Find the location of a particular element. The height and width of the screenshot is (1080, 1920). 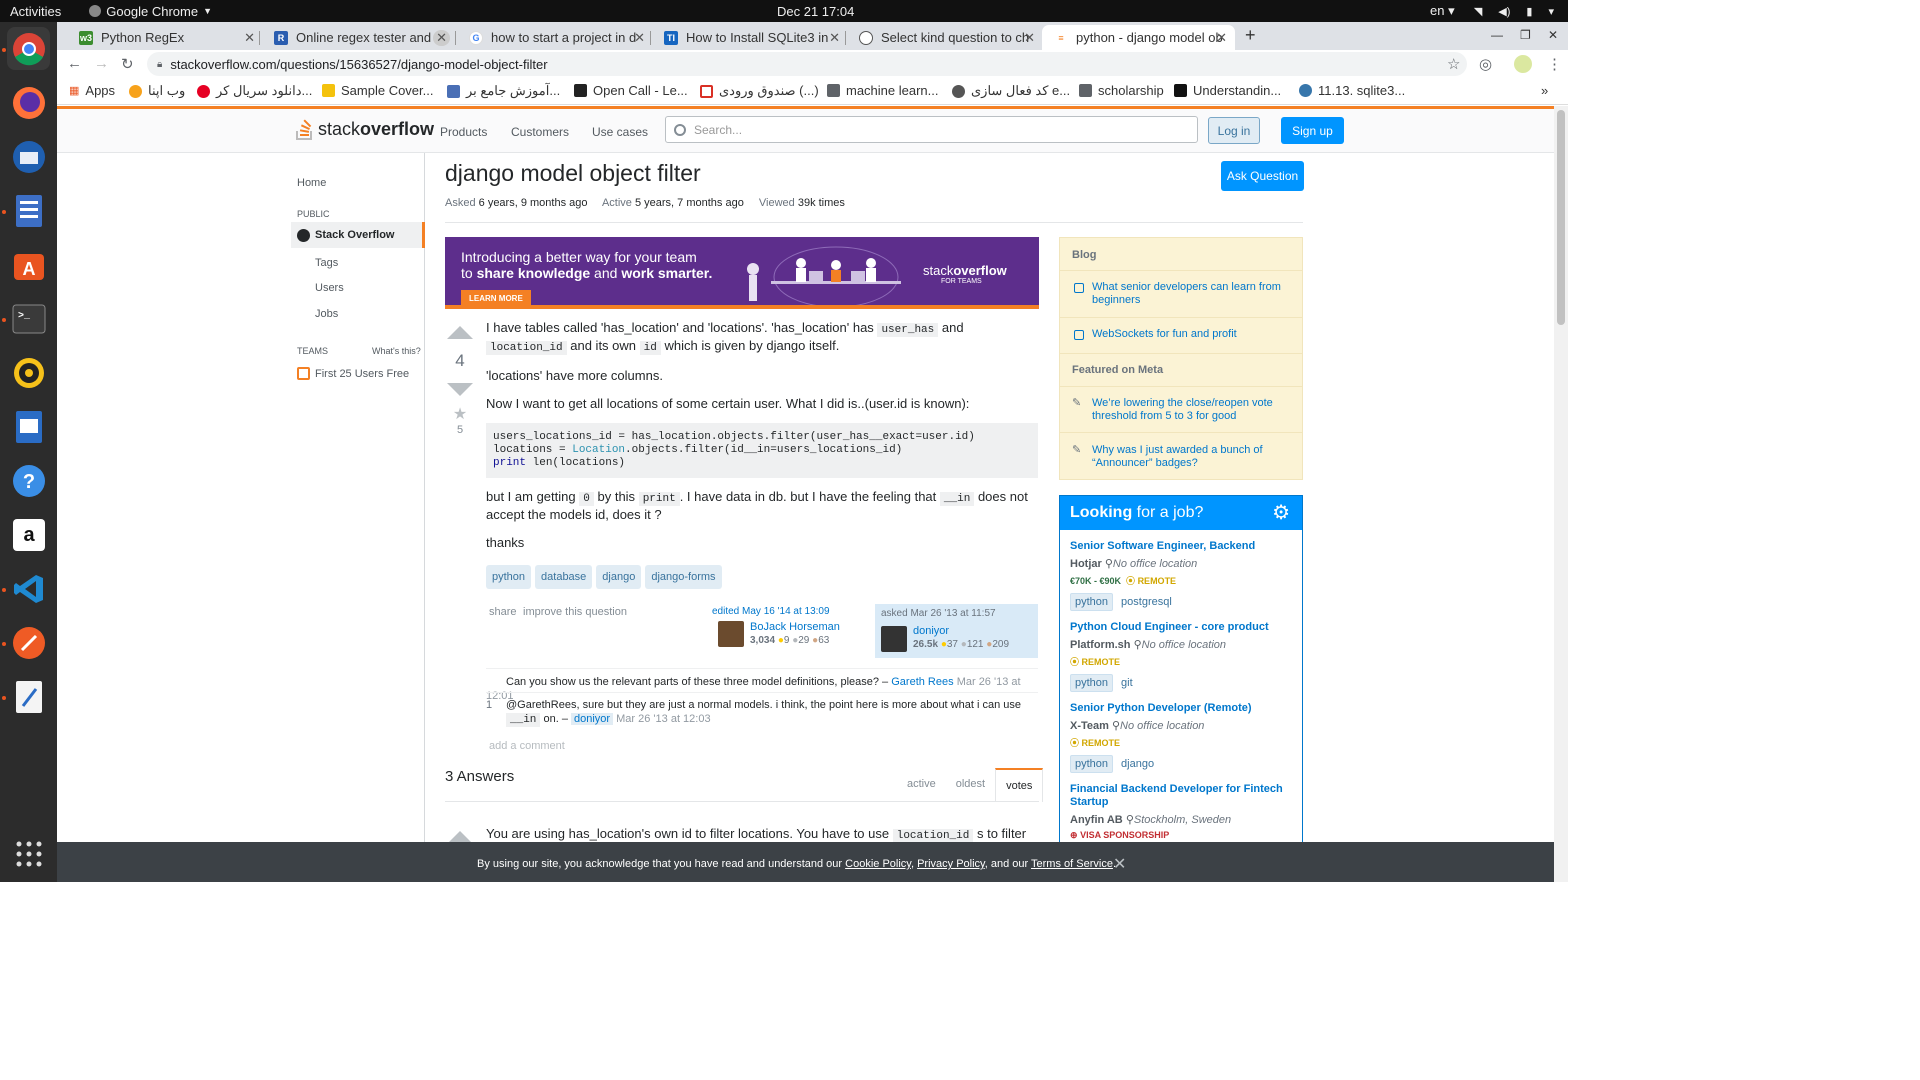

back-icon: ← is located at coordinates (74, 63).